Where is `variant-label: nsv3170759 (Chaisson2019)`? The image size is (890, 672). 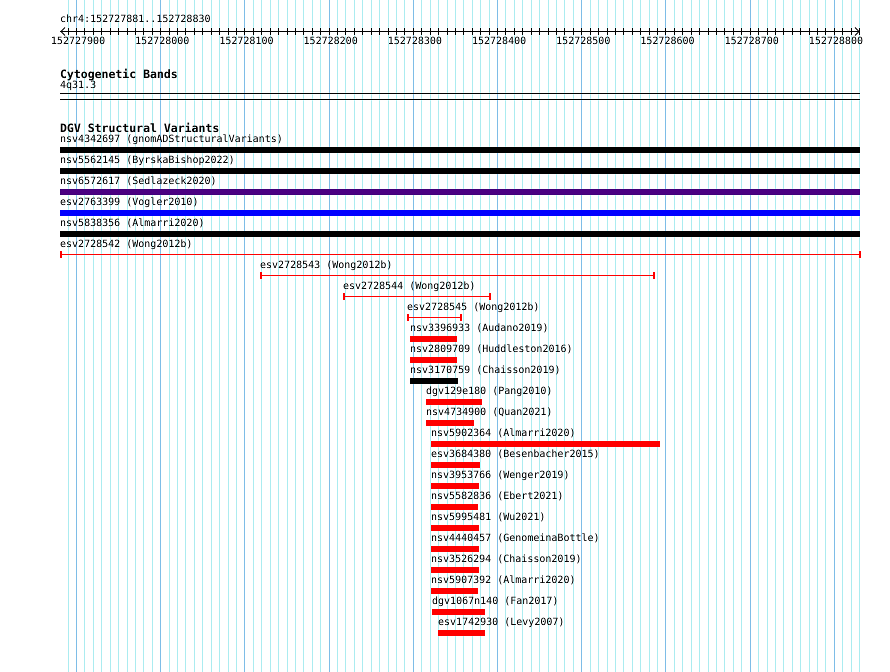 variant-label: nsv3170759 (Chaisson2019) is located at coordinates (485, 371).